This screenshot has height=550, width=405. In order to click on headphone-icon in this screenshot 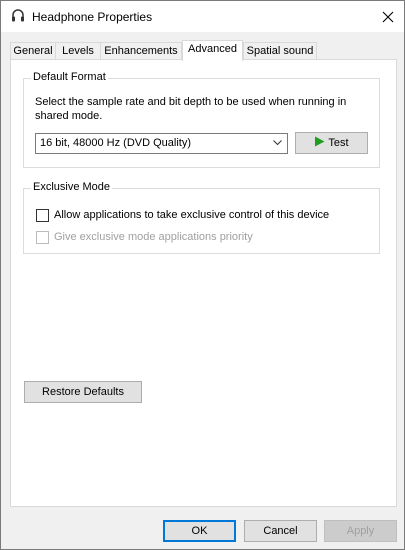, I will do `click(18, 16)`.